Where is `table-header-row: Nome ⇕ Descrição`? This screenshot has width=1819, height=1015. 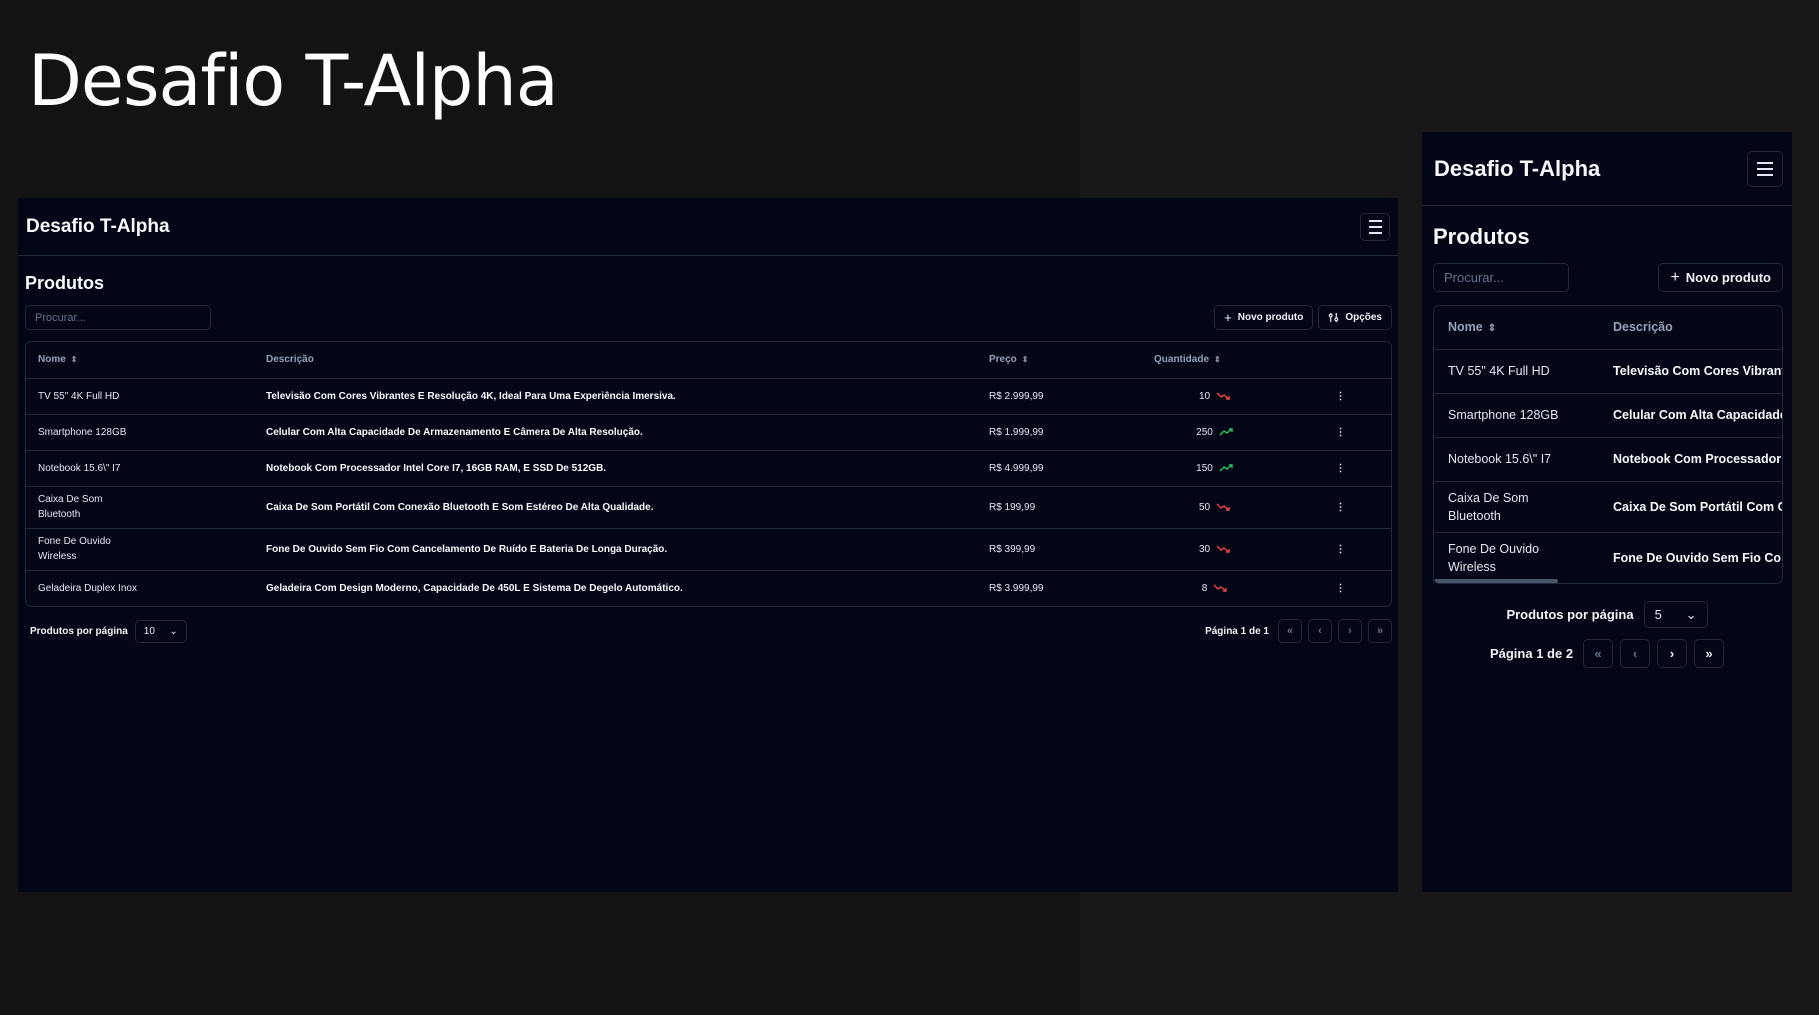 table-header-row: Nome ⇕ Descrição is located at coordinates (1608, 327).